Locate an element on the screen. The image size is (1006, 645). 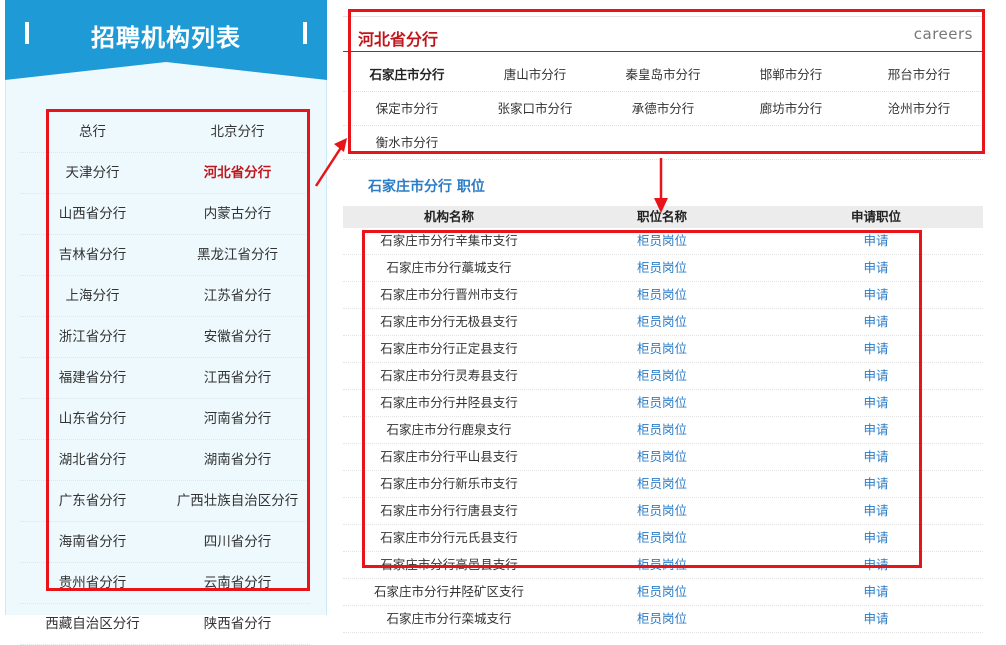
table-row: 石家庄市分行栾城支行 柜员岗位 申请 is located at coordinates (663, 619).